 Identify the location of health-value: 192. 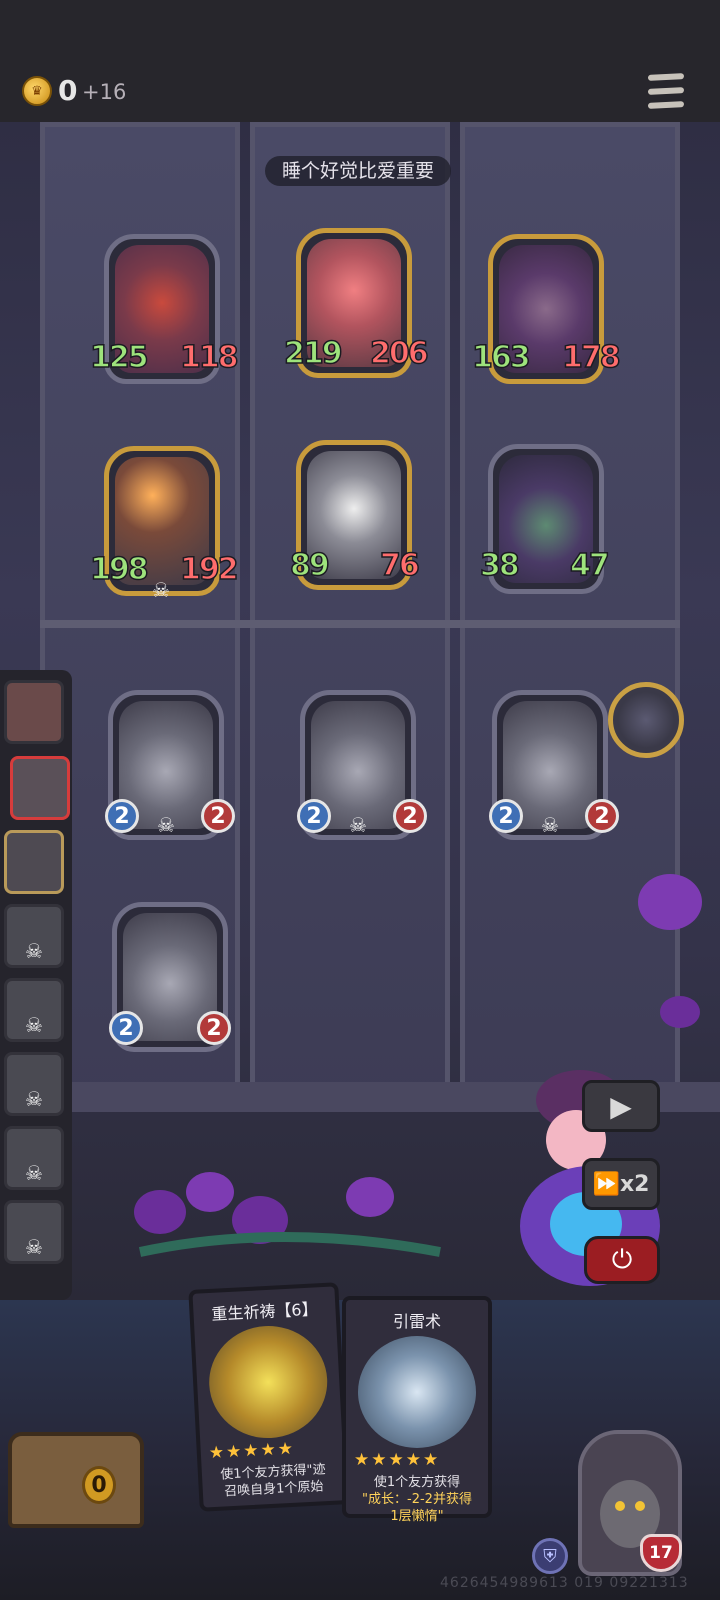
(209, 569).